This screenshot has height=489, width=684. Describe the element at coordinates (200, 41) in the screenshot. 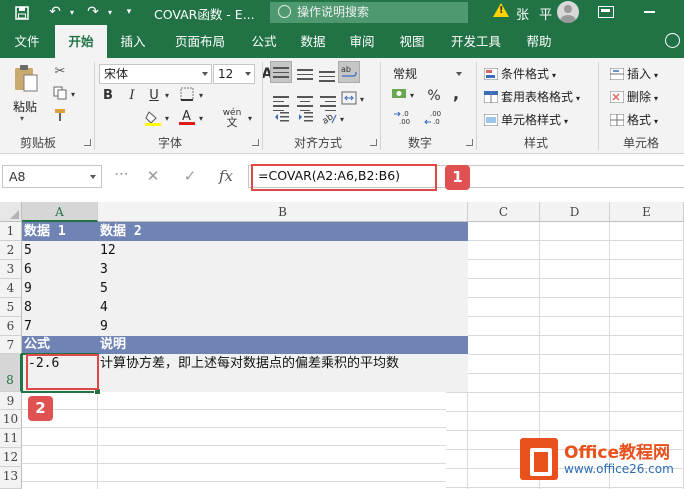

I see `tab-page-layout: 页面布局` at that location.